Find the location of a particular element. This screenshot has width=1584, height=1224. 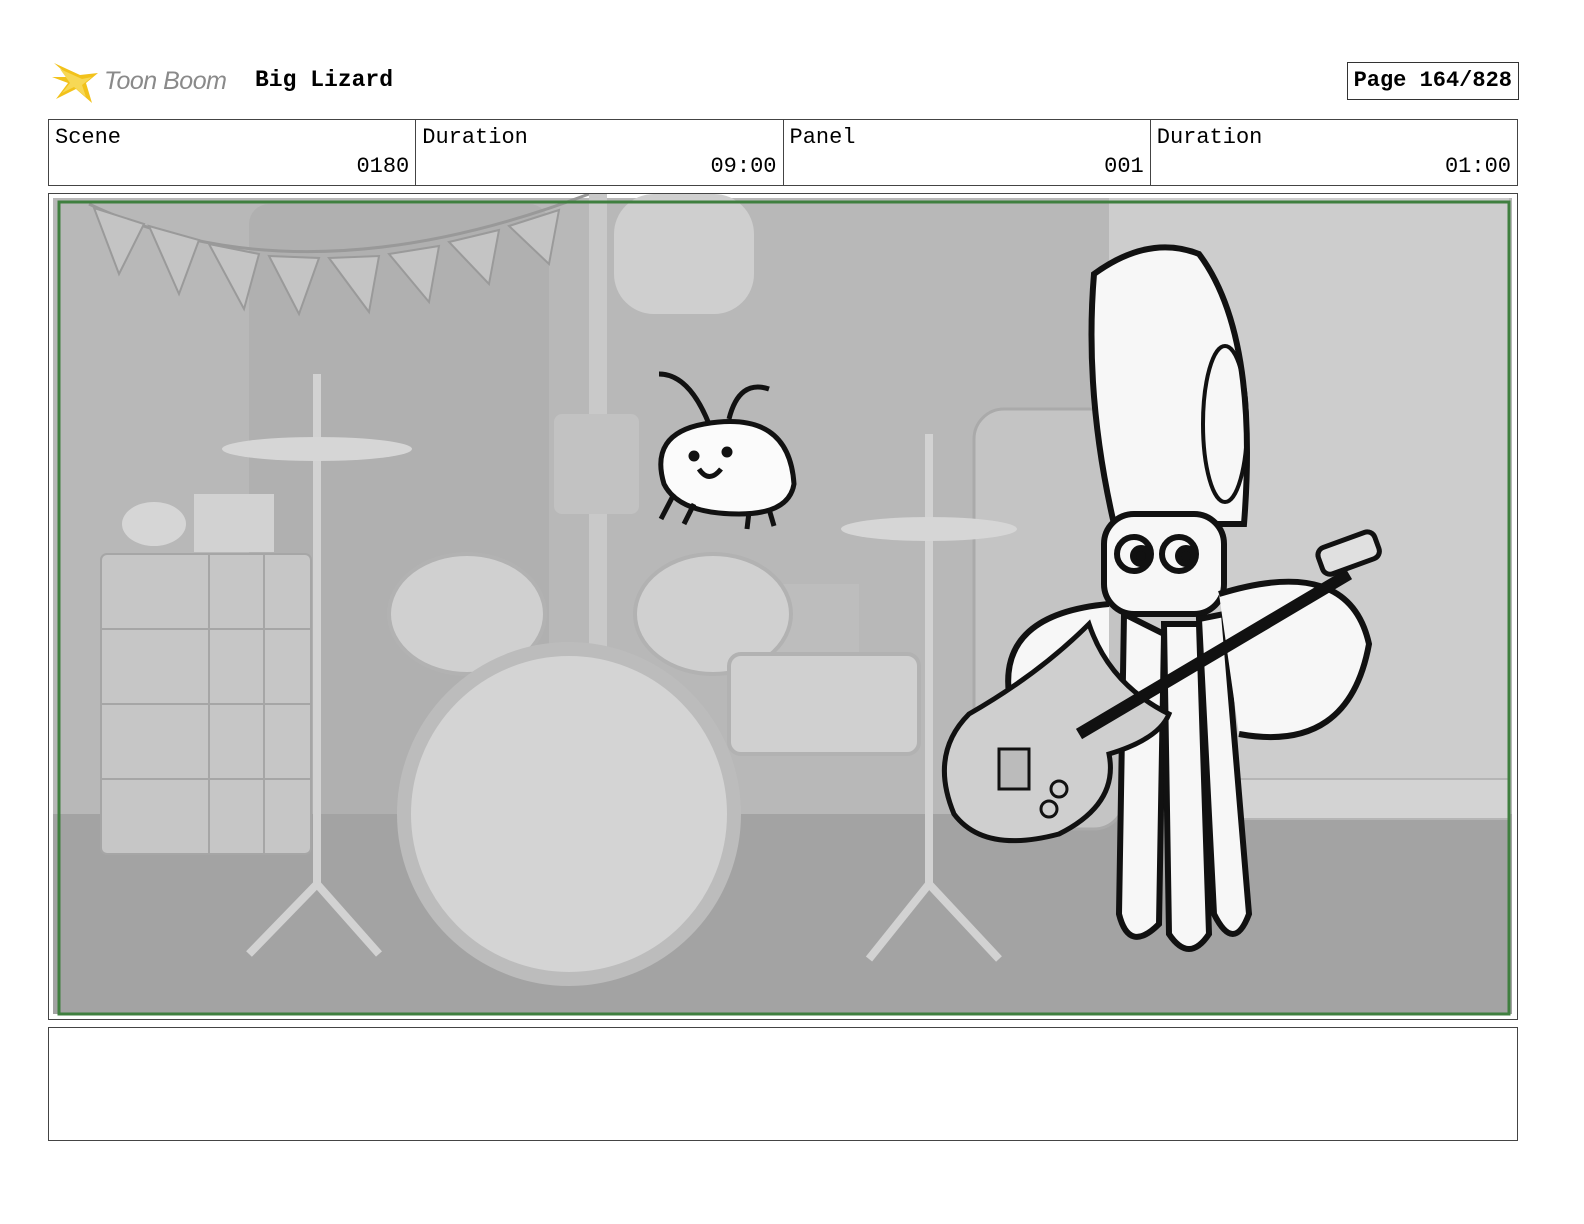

bass-drum is located at coordinates (569, 814).